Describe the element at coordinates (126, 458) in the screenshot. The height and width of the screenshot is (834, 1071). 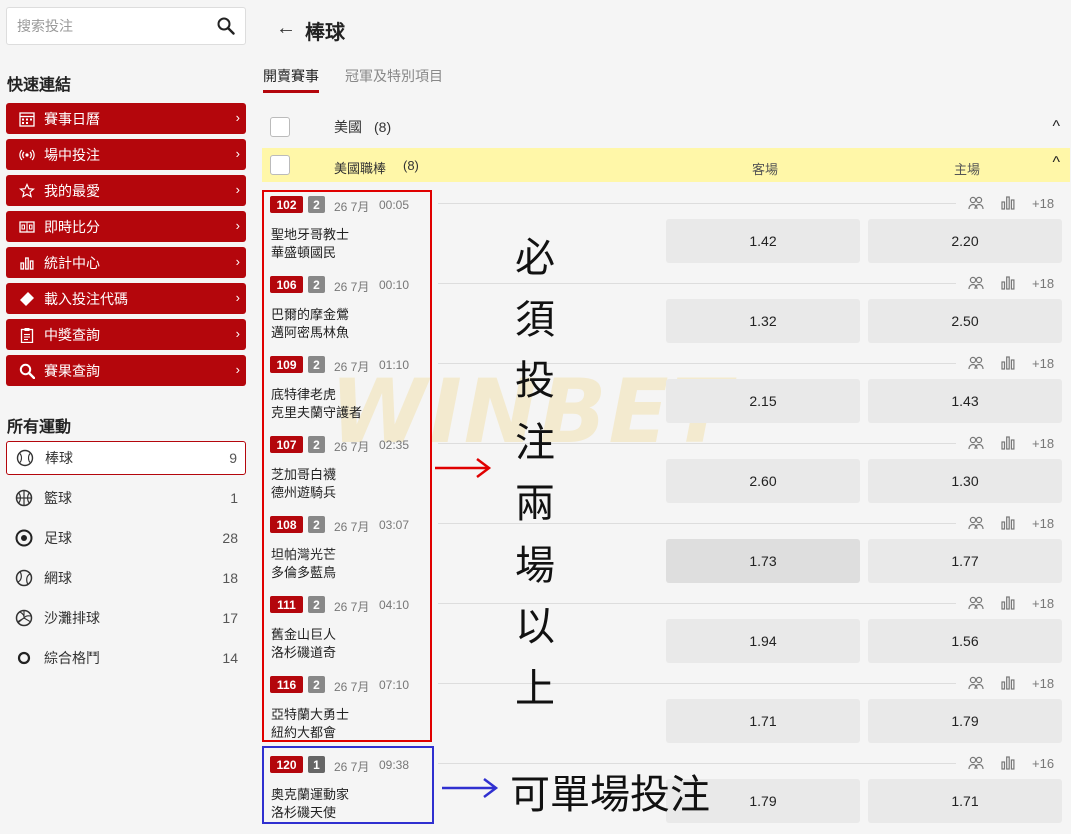
I see `sport-item-baseball: 棒球 9` at that location.